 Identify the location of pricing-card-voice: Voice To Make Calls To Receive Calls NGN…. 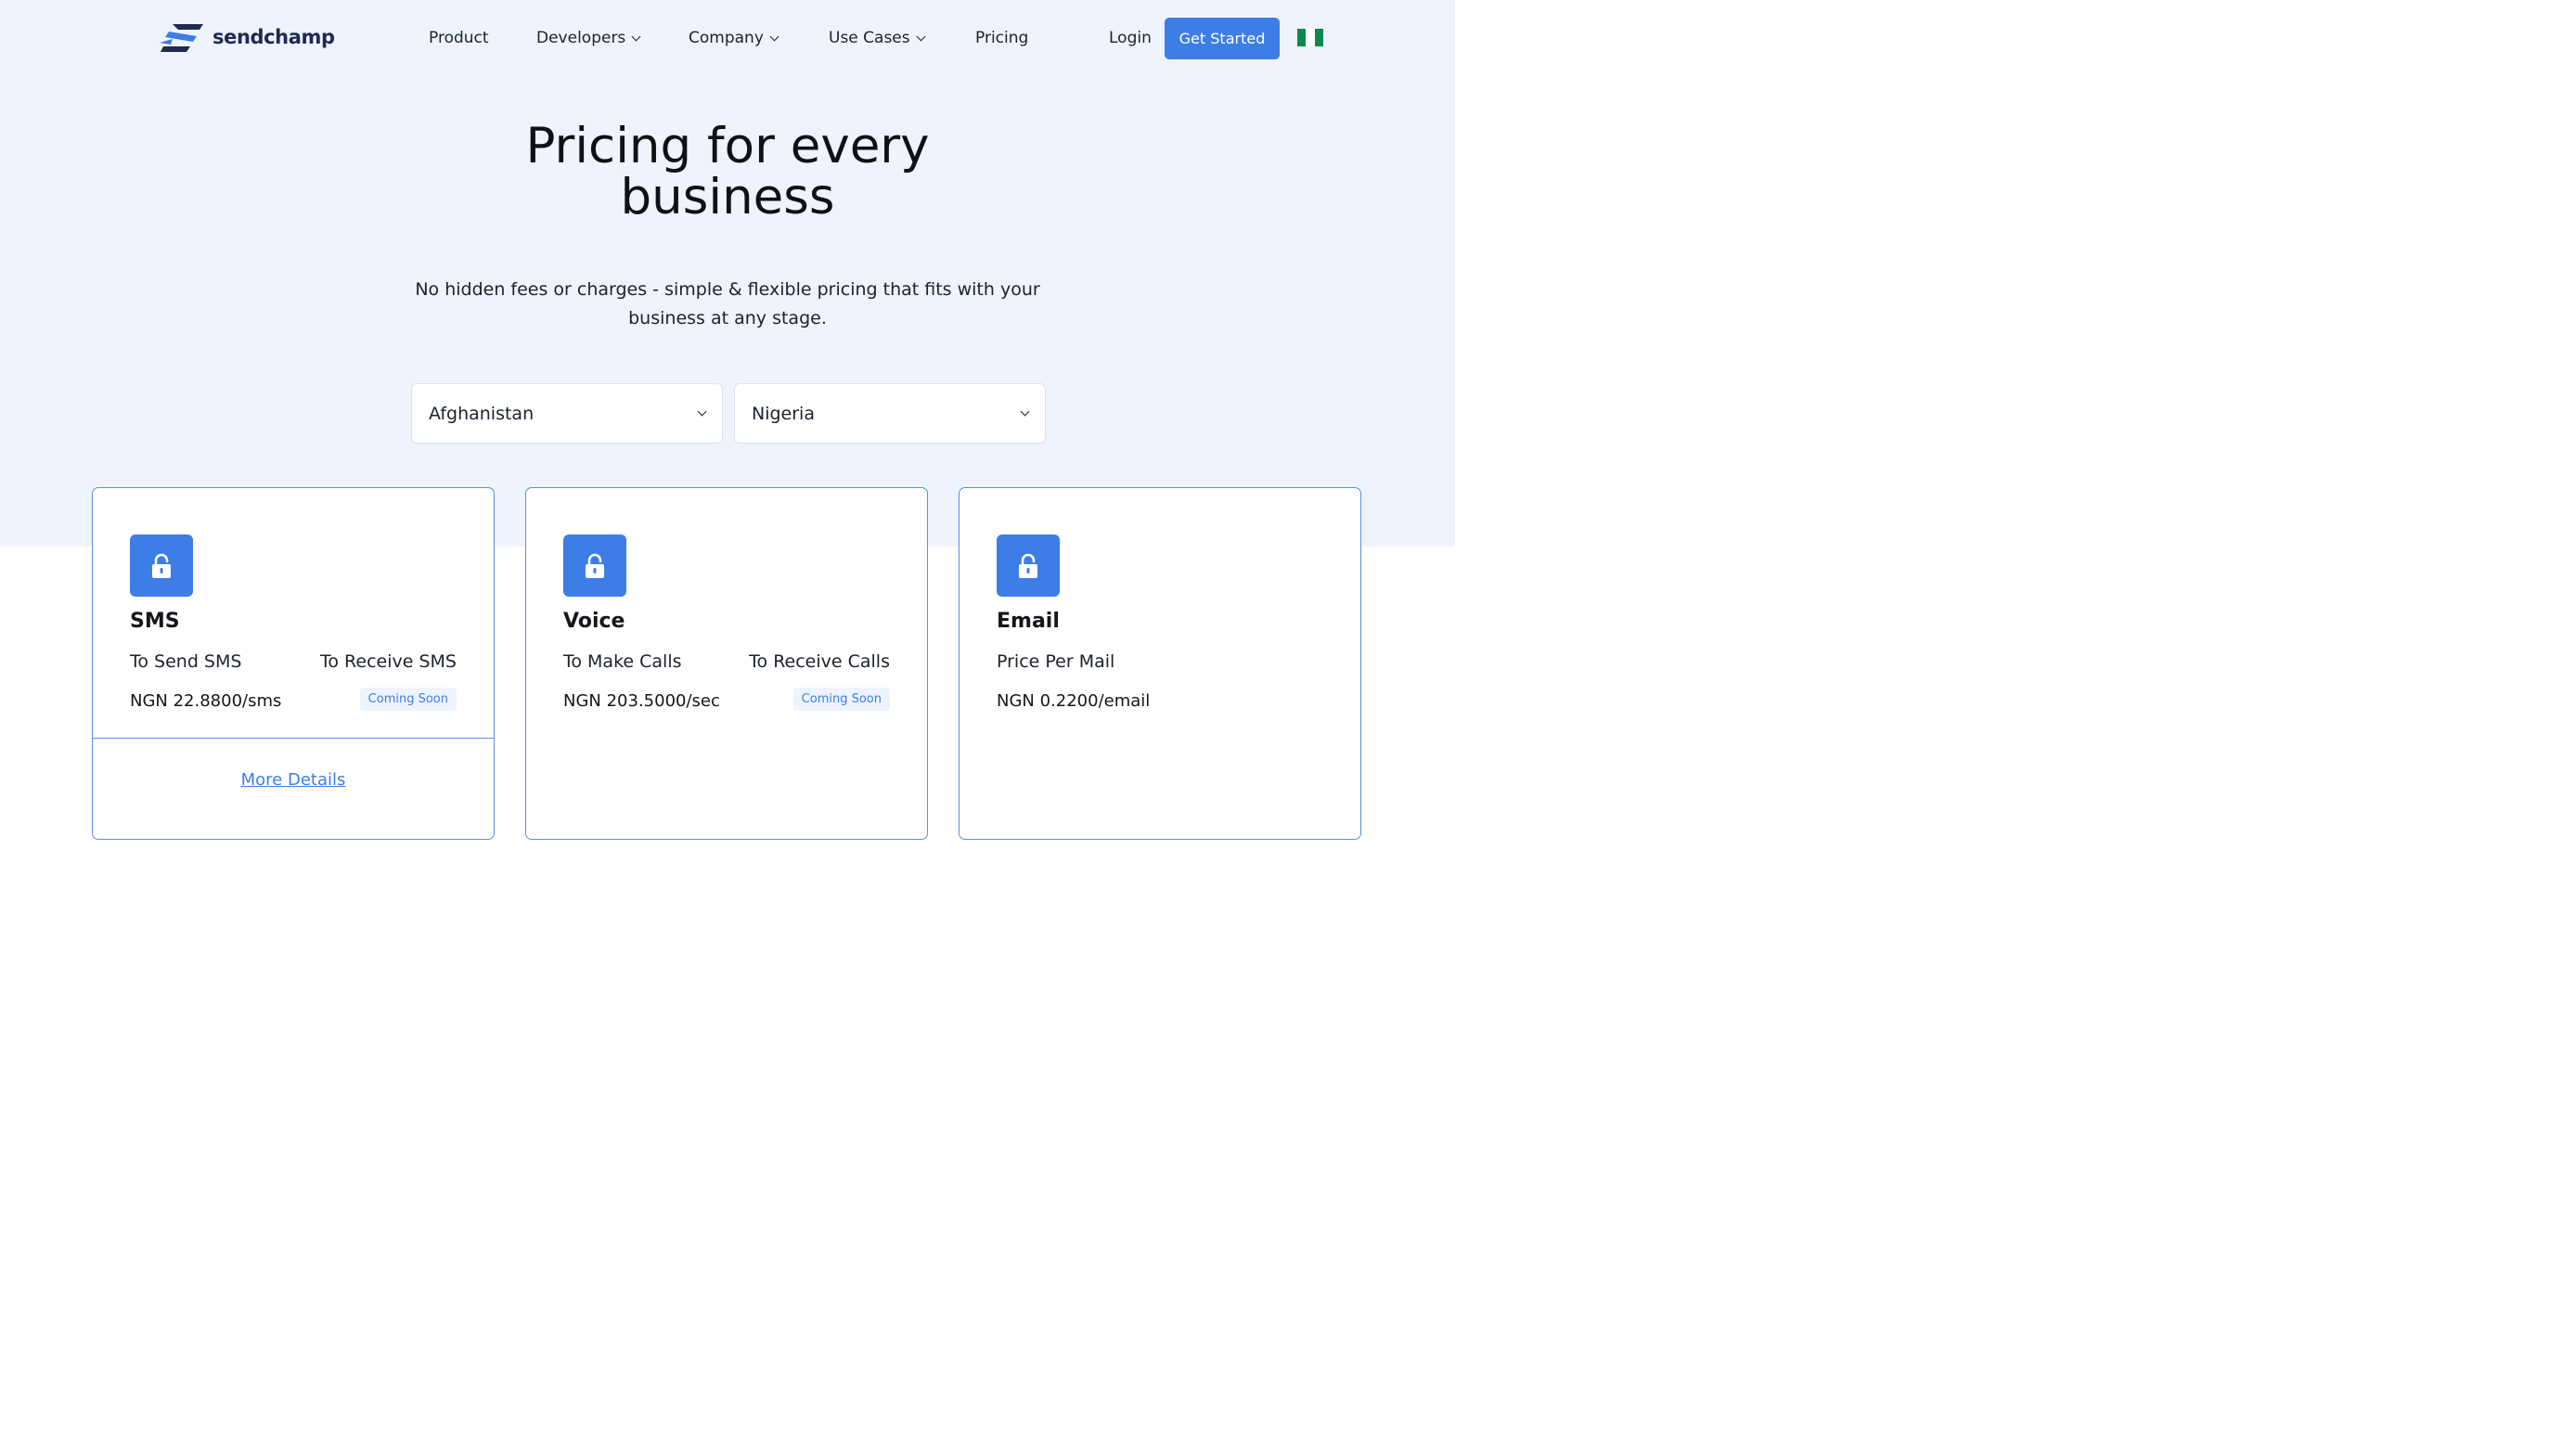
(727, 663).